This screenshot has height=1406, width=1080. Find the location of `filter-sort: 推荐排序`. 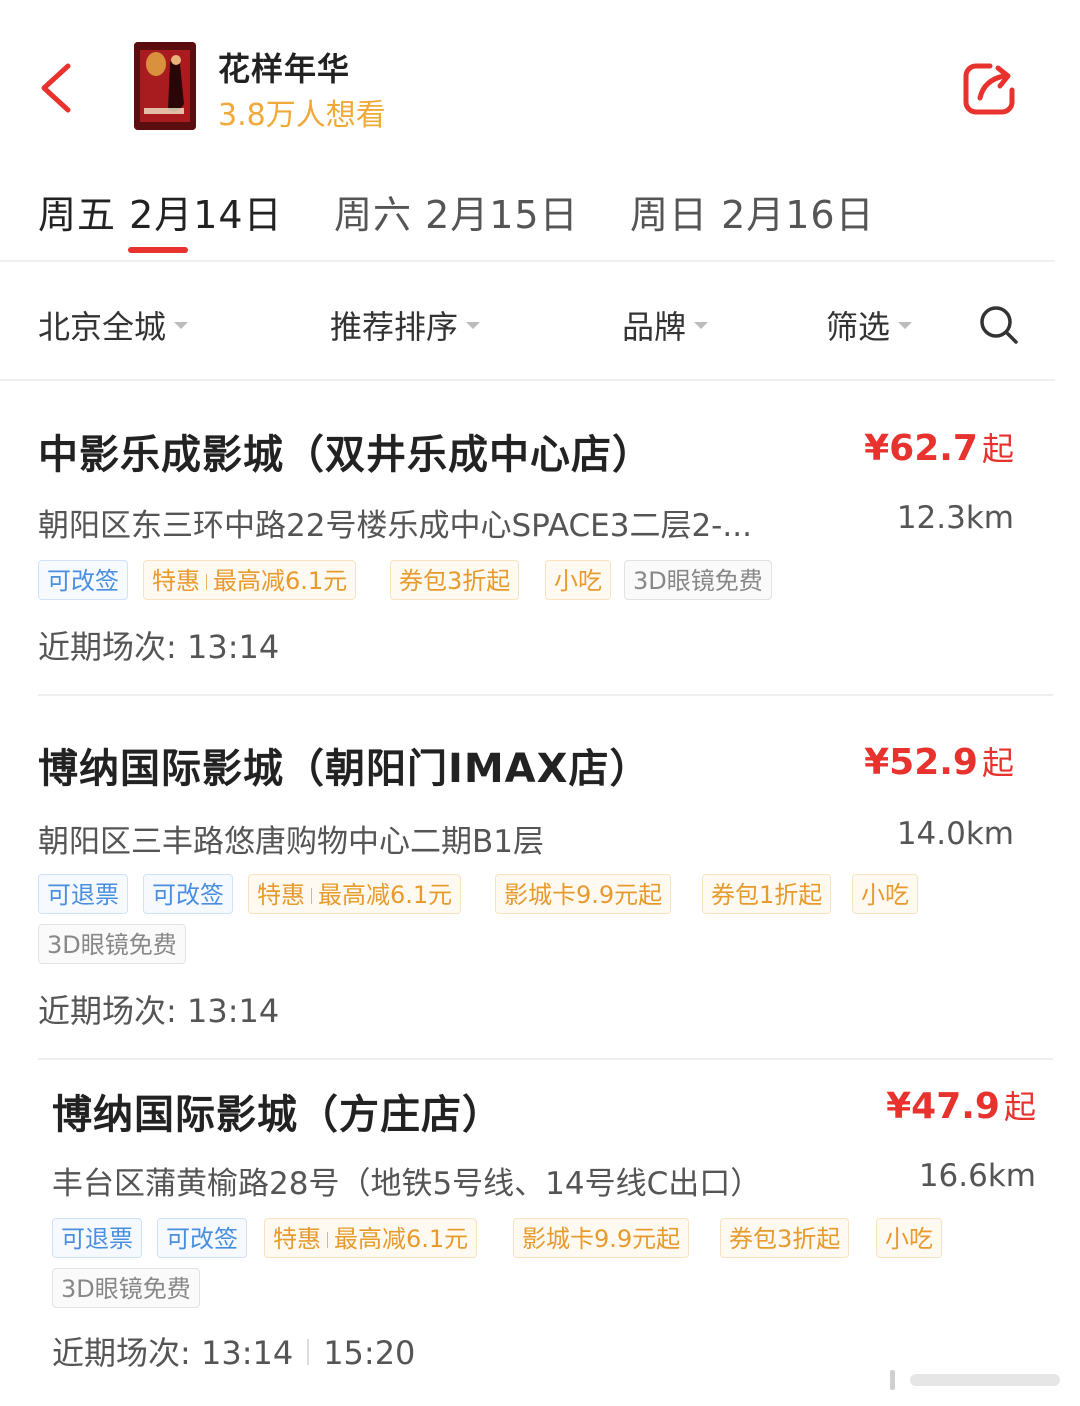

filter-sort: 推荐排序 is located at coordinates (405, 325).